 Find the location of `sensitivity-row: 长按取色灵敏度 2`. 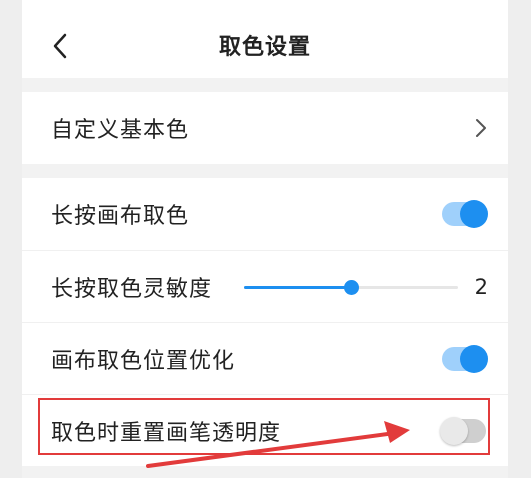

sensitivity-row: 长按取色灵敏度 2 is located at coordinates (265, 286).